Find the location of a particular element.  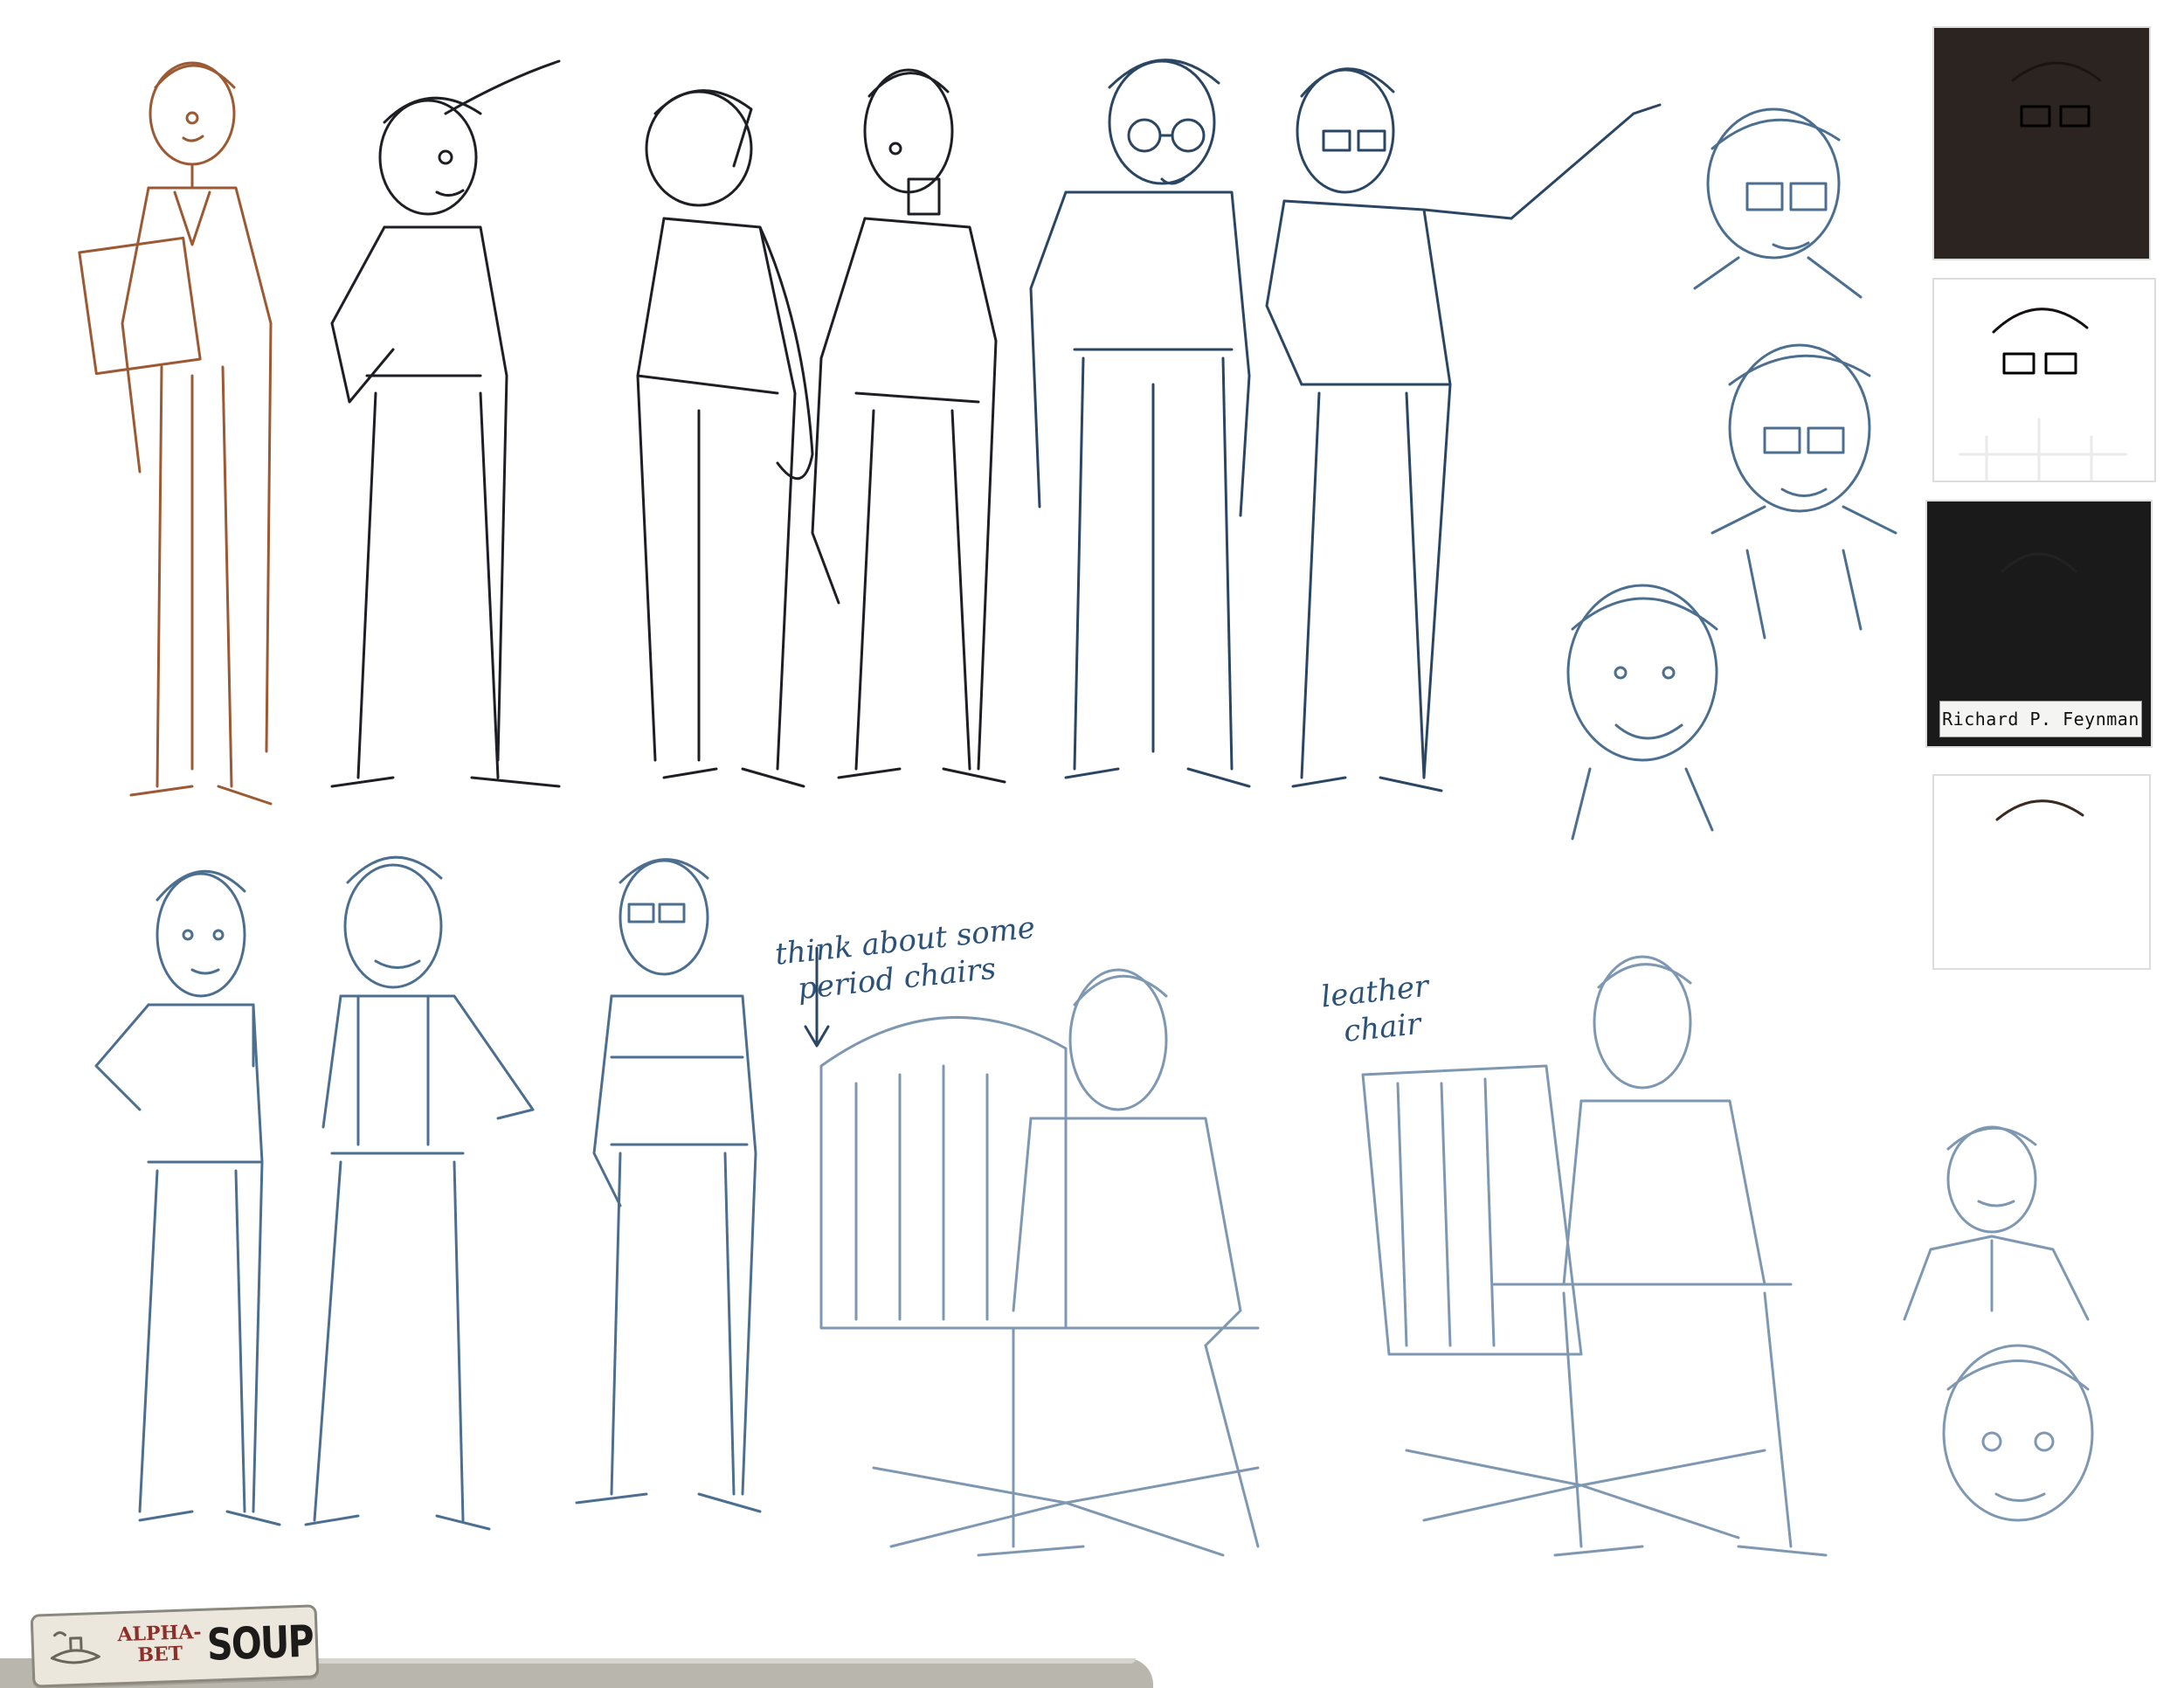

alpha-bet-soup-logo: ALPHA- BET SOUP is located at coordinates (175, 1646).